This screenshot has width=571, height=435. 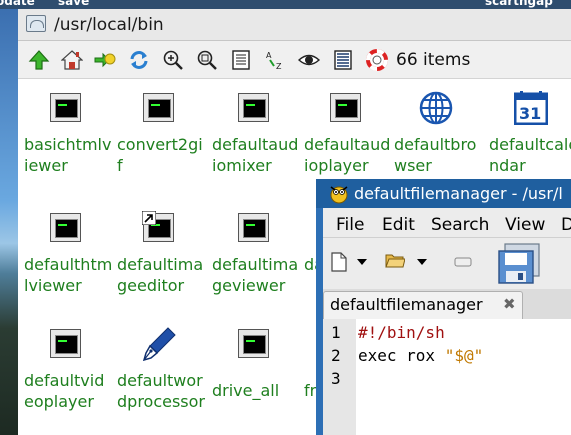 I want to click on zoom-in-icon, so click(x=173, y=60).